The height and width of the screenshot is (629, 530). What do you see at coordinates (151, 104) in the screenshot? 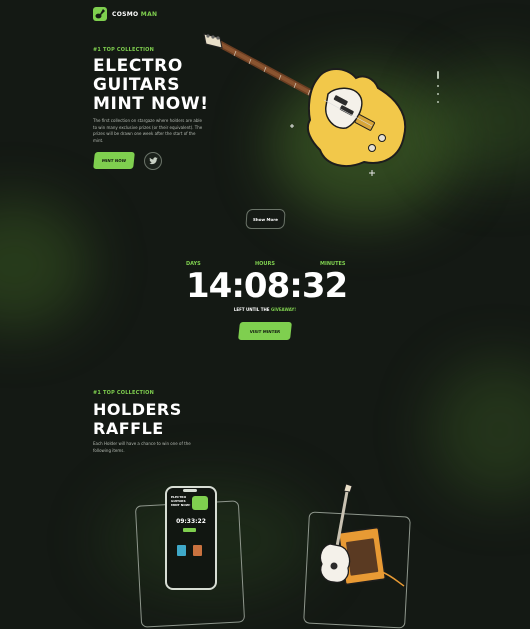
I see `hero-title-line: MINT NOW!` at bounding box center [151, 104].